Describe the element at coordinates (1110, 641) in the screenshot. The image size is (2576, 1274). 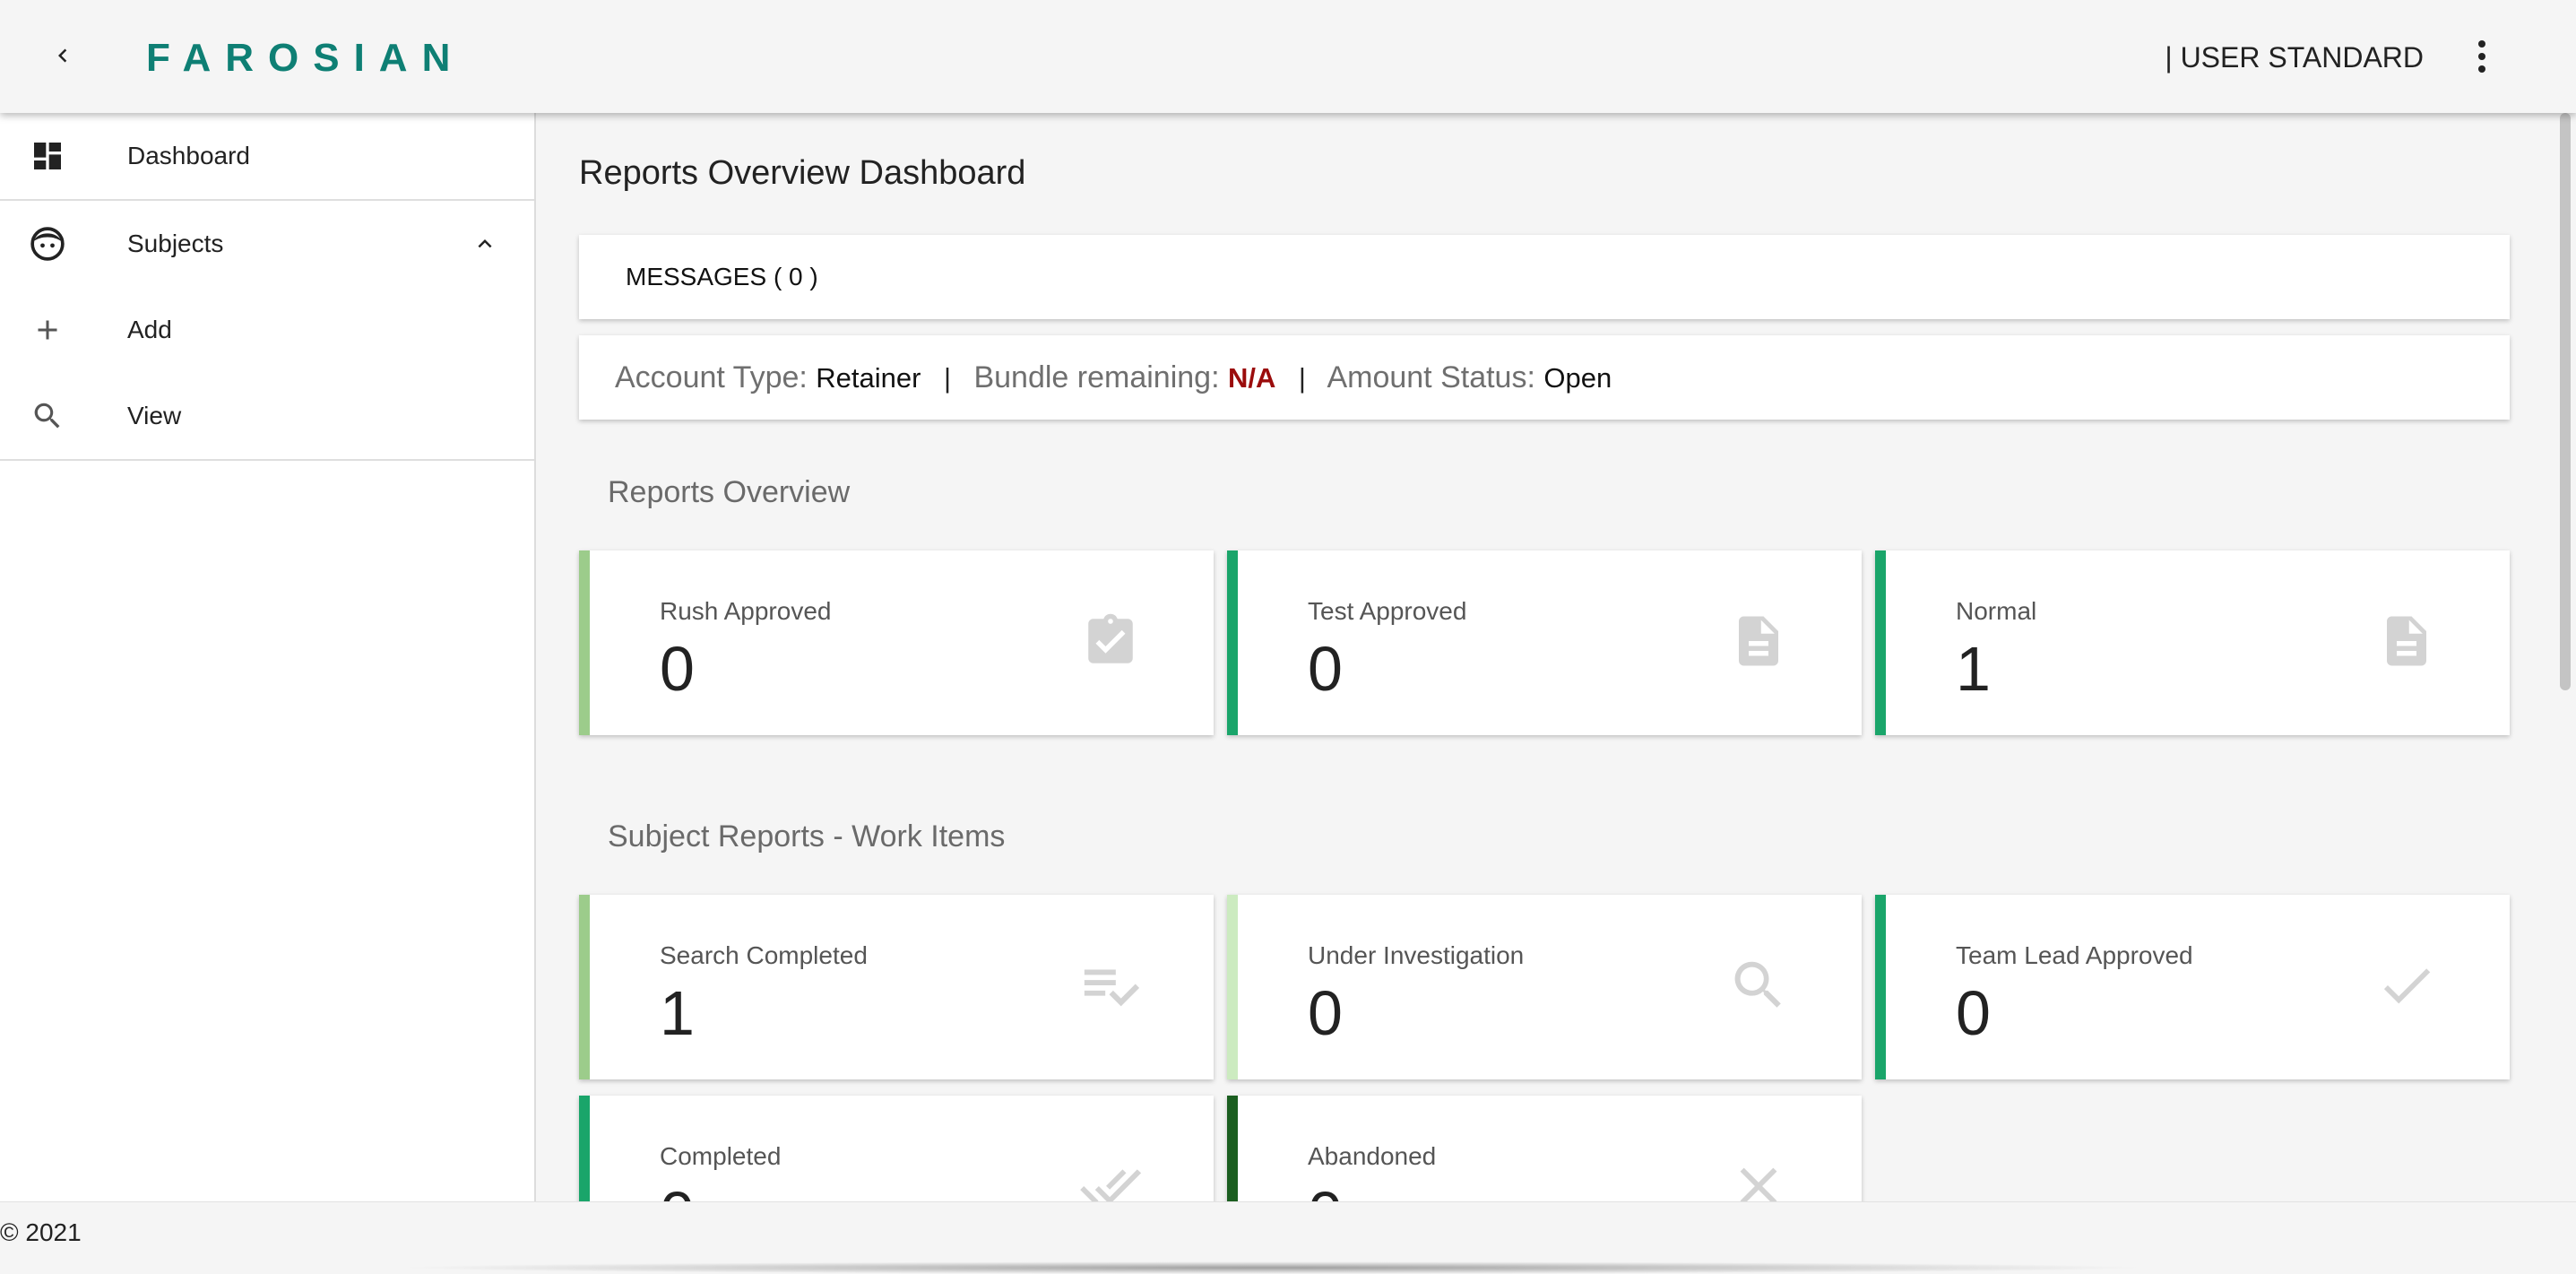
I see `assignment-turned-in-icon` at that location.